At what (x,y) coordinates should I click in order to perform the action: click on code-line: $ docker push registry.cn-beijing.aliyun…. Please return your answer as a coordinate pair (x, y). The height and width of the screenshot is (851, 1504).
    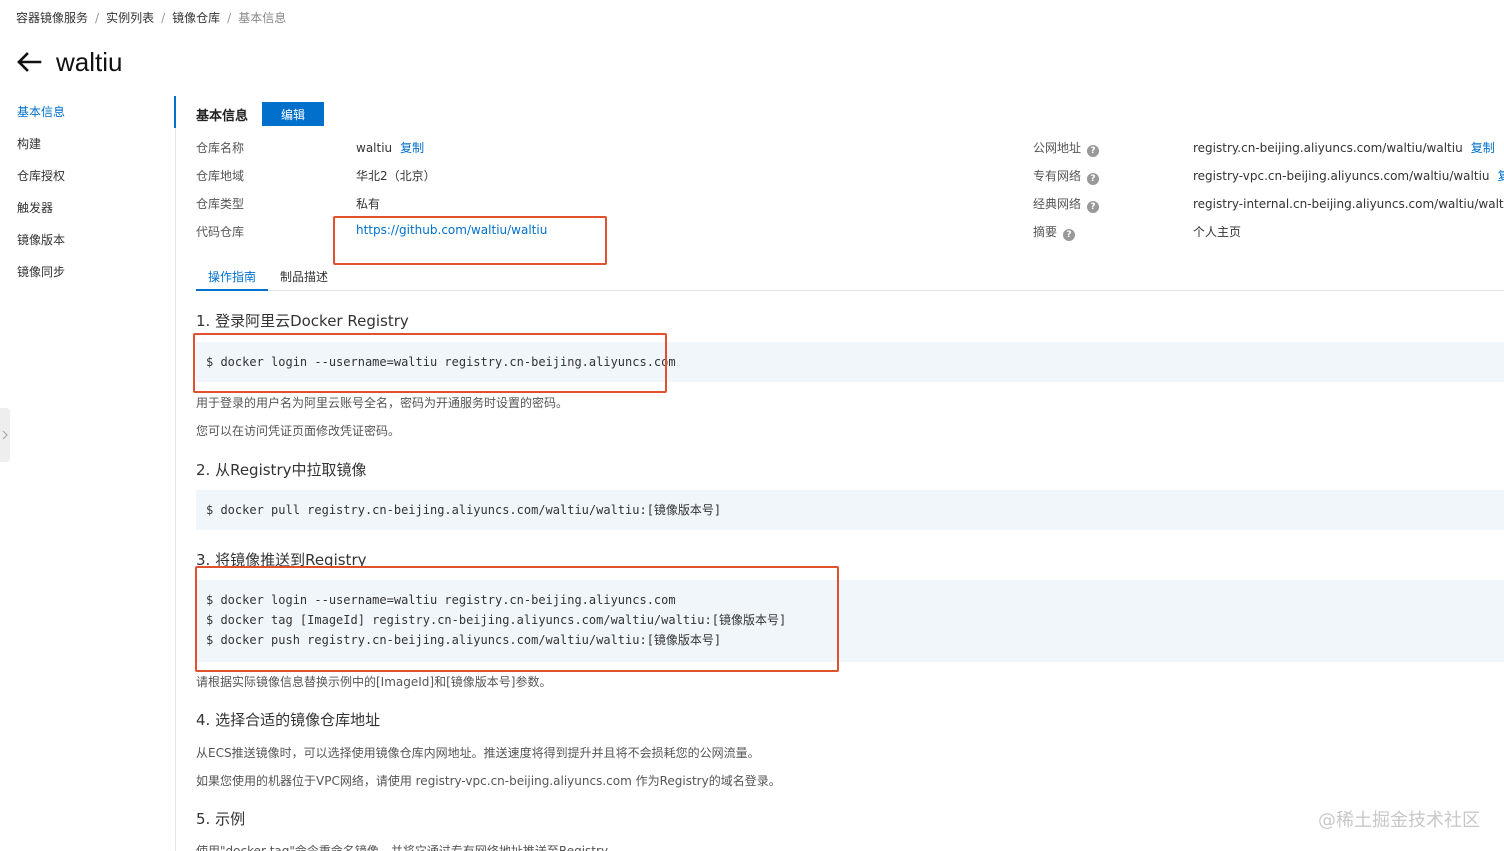
    Looking at the image, I should click on (464, 640).